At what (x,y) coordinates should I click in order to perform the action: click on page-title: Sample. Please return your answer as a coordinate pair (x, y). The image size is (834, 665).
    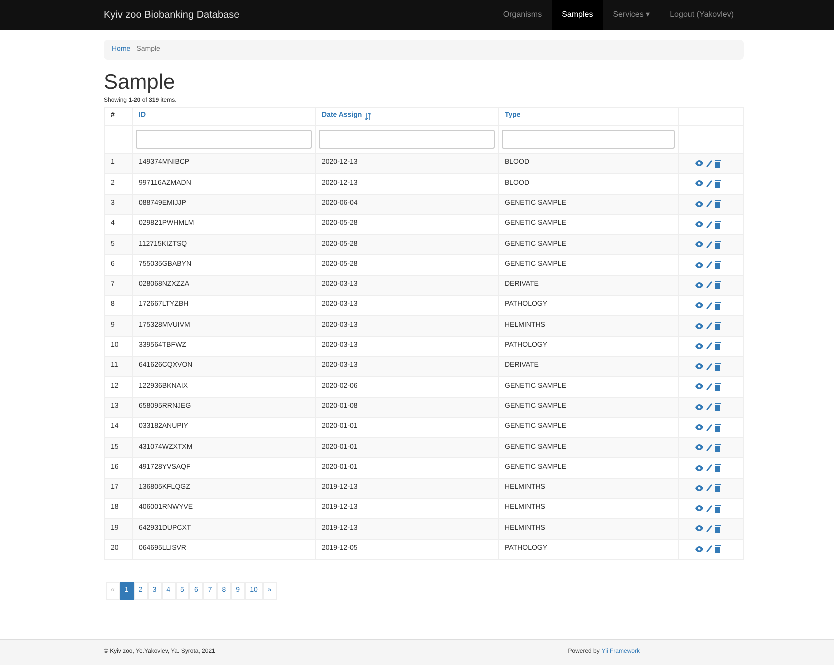
    Looking at the image, I should click on (140, 82).